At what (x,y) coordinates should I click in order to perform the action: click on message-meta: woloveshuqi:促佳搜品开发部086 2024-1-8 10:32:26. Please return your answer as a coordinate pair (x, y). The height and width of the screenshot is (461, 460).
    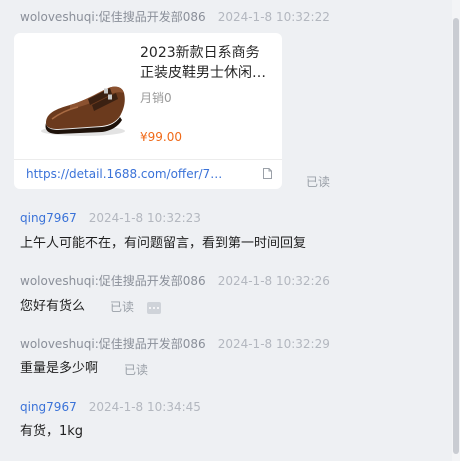
    Looking at the image, I should click on (175, 281).